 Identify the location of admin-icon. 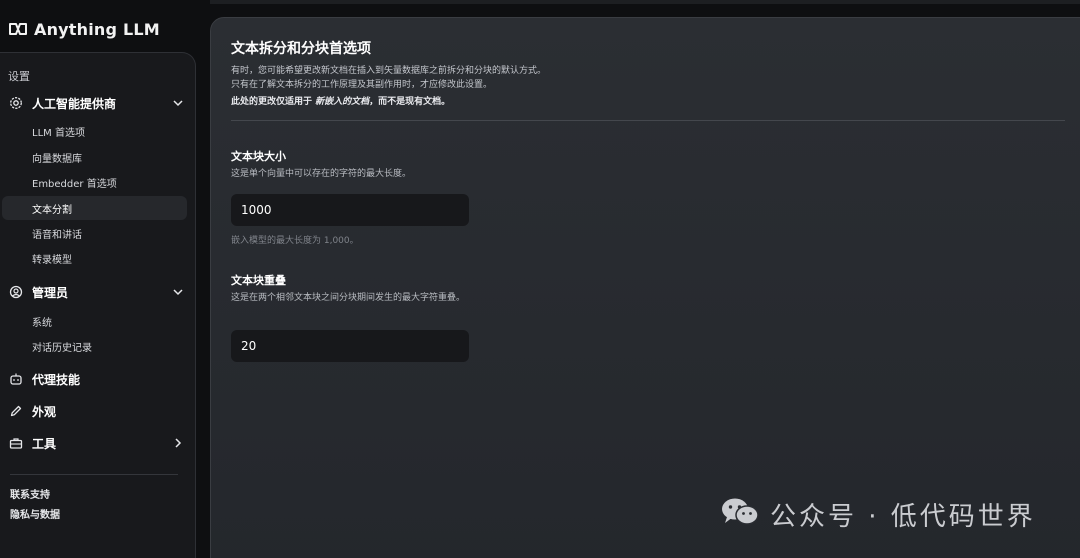
(16, 292).